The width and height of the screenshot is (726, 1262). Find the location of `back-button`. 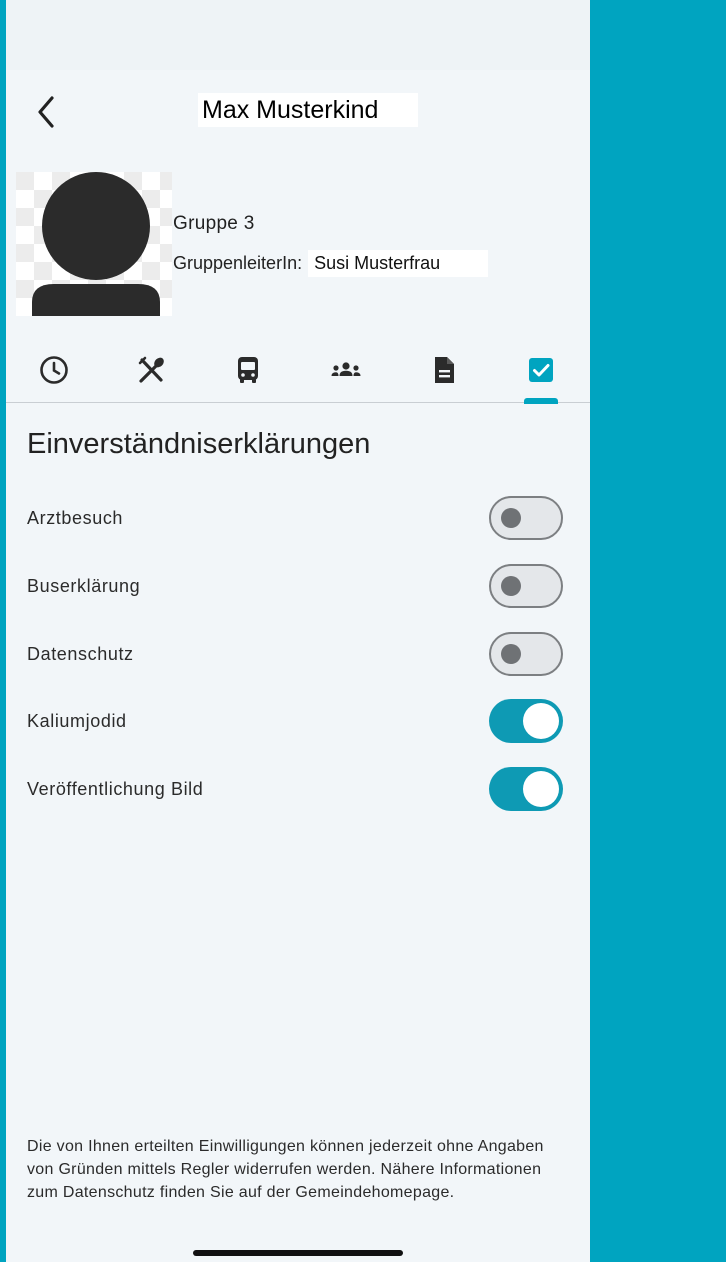

back-button is located at coordinates (47, 112).